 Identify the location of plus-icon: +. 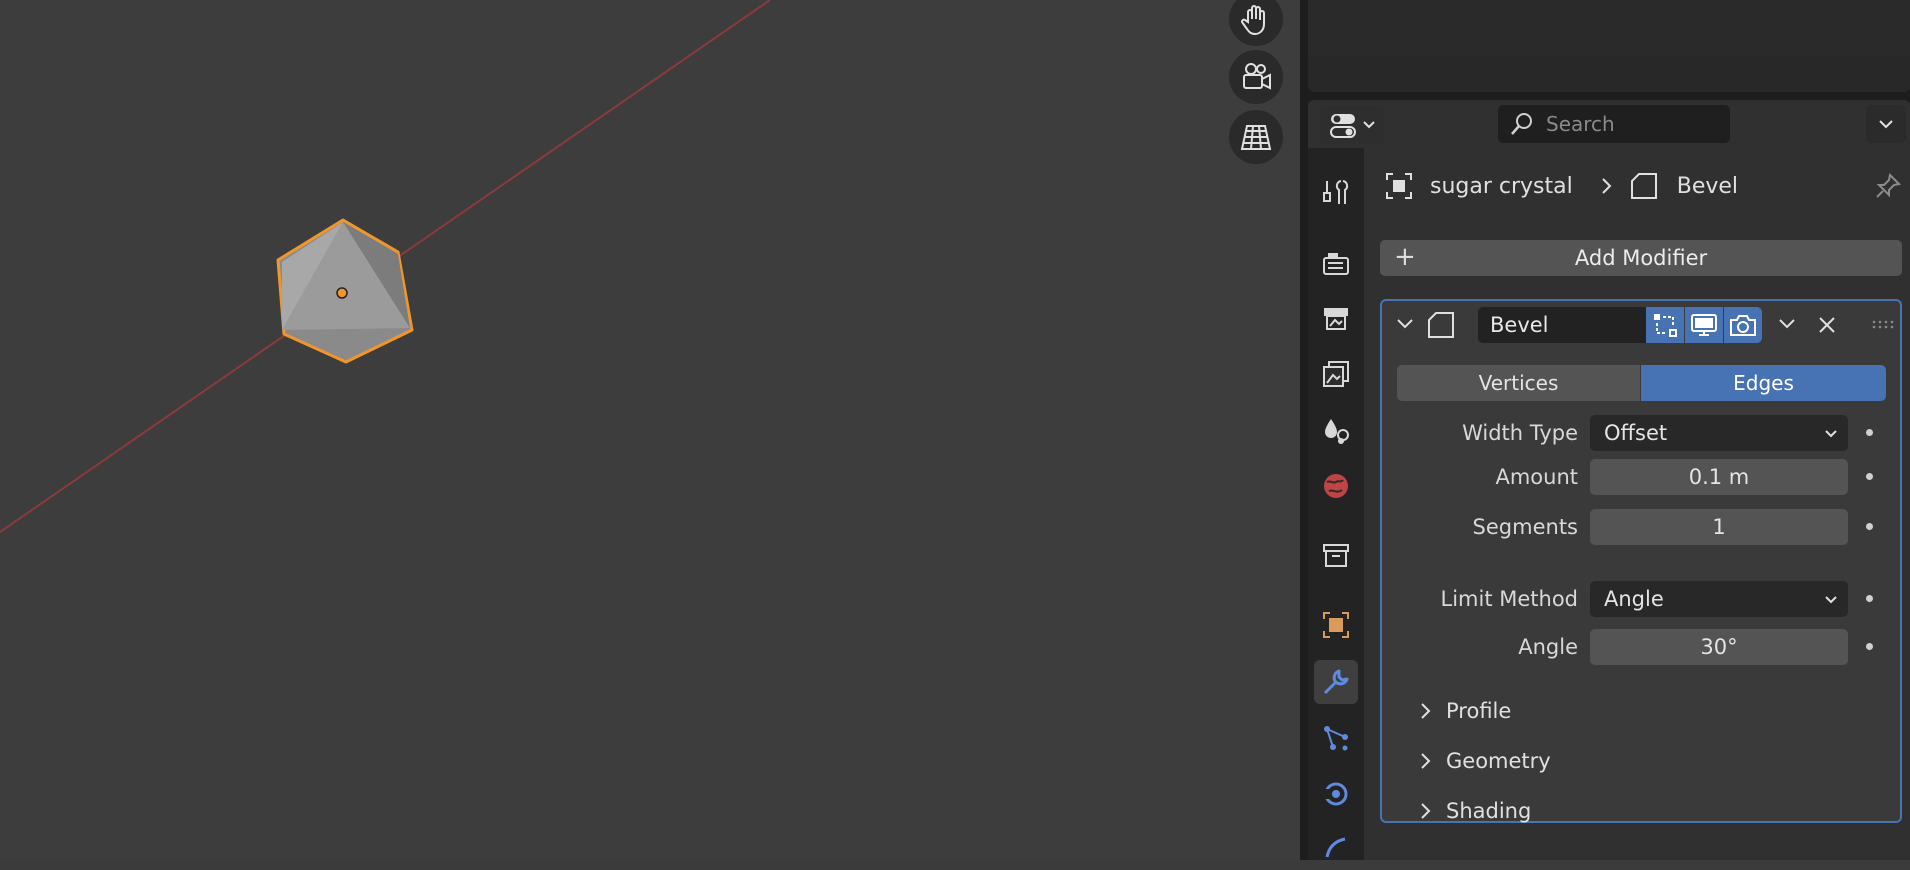
(1405, 257).